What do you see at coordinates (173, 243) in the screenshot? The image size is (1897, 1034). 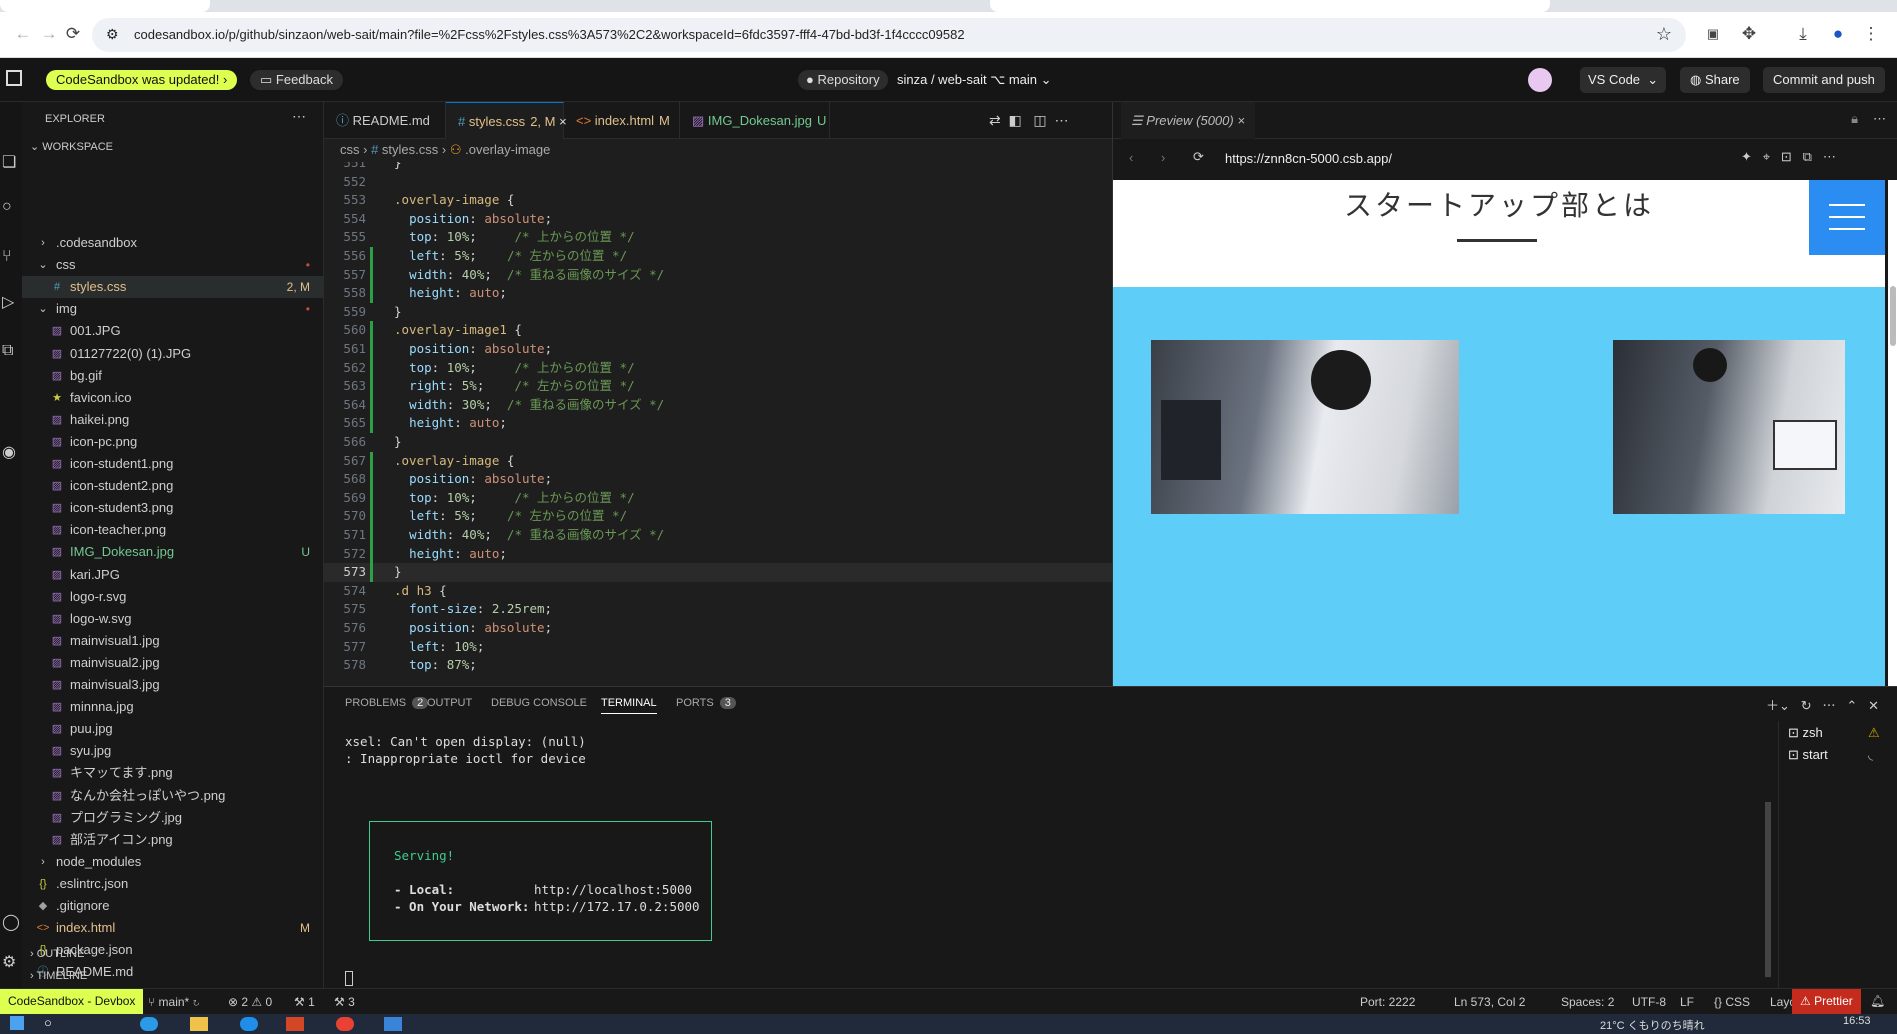 I see `explorer-item: › .codesandbox` at bounding box center [173, 243].